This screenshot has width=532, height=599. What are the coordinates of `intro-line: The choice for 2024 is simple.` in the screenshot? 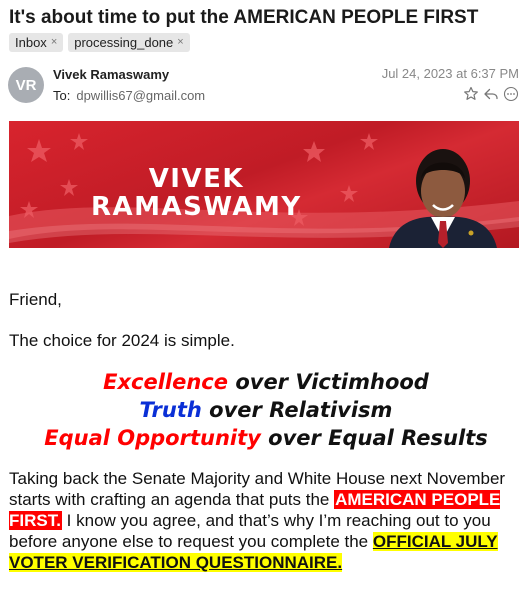 It's located at (122, 340).